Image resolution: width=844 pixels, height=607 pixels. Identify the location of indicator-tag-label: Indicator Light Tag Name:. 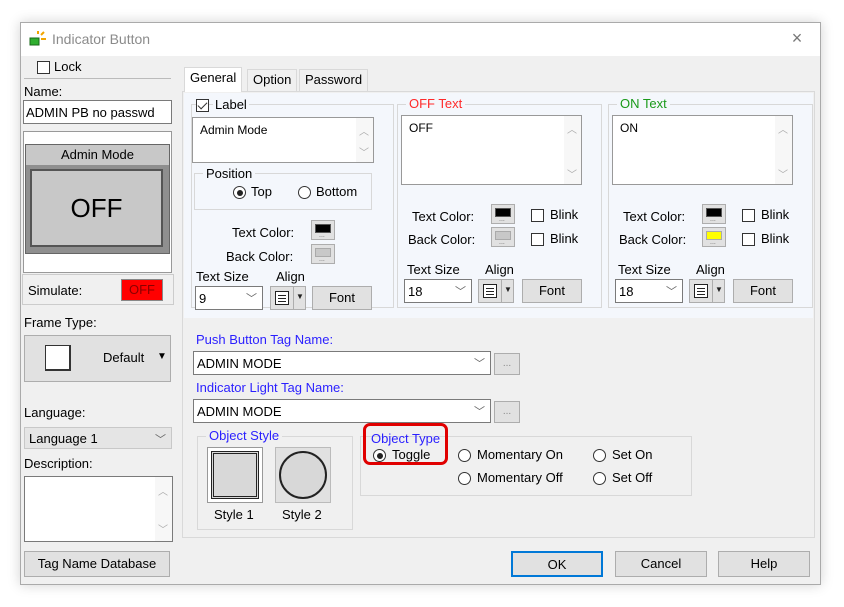
(270, 387).